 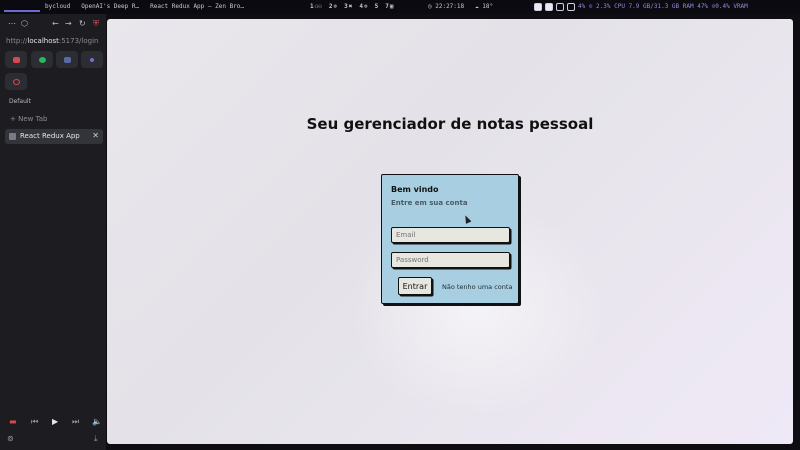 I want to click on url-host: localhost, so click(x=43, y=41).